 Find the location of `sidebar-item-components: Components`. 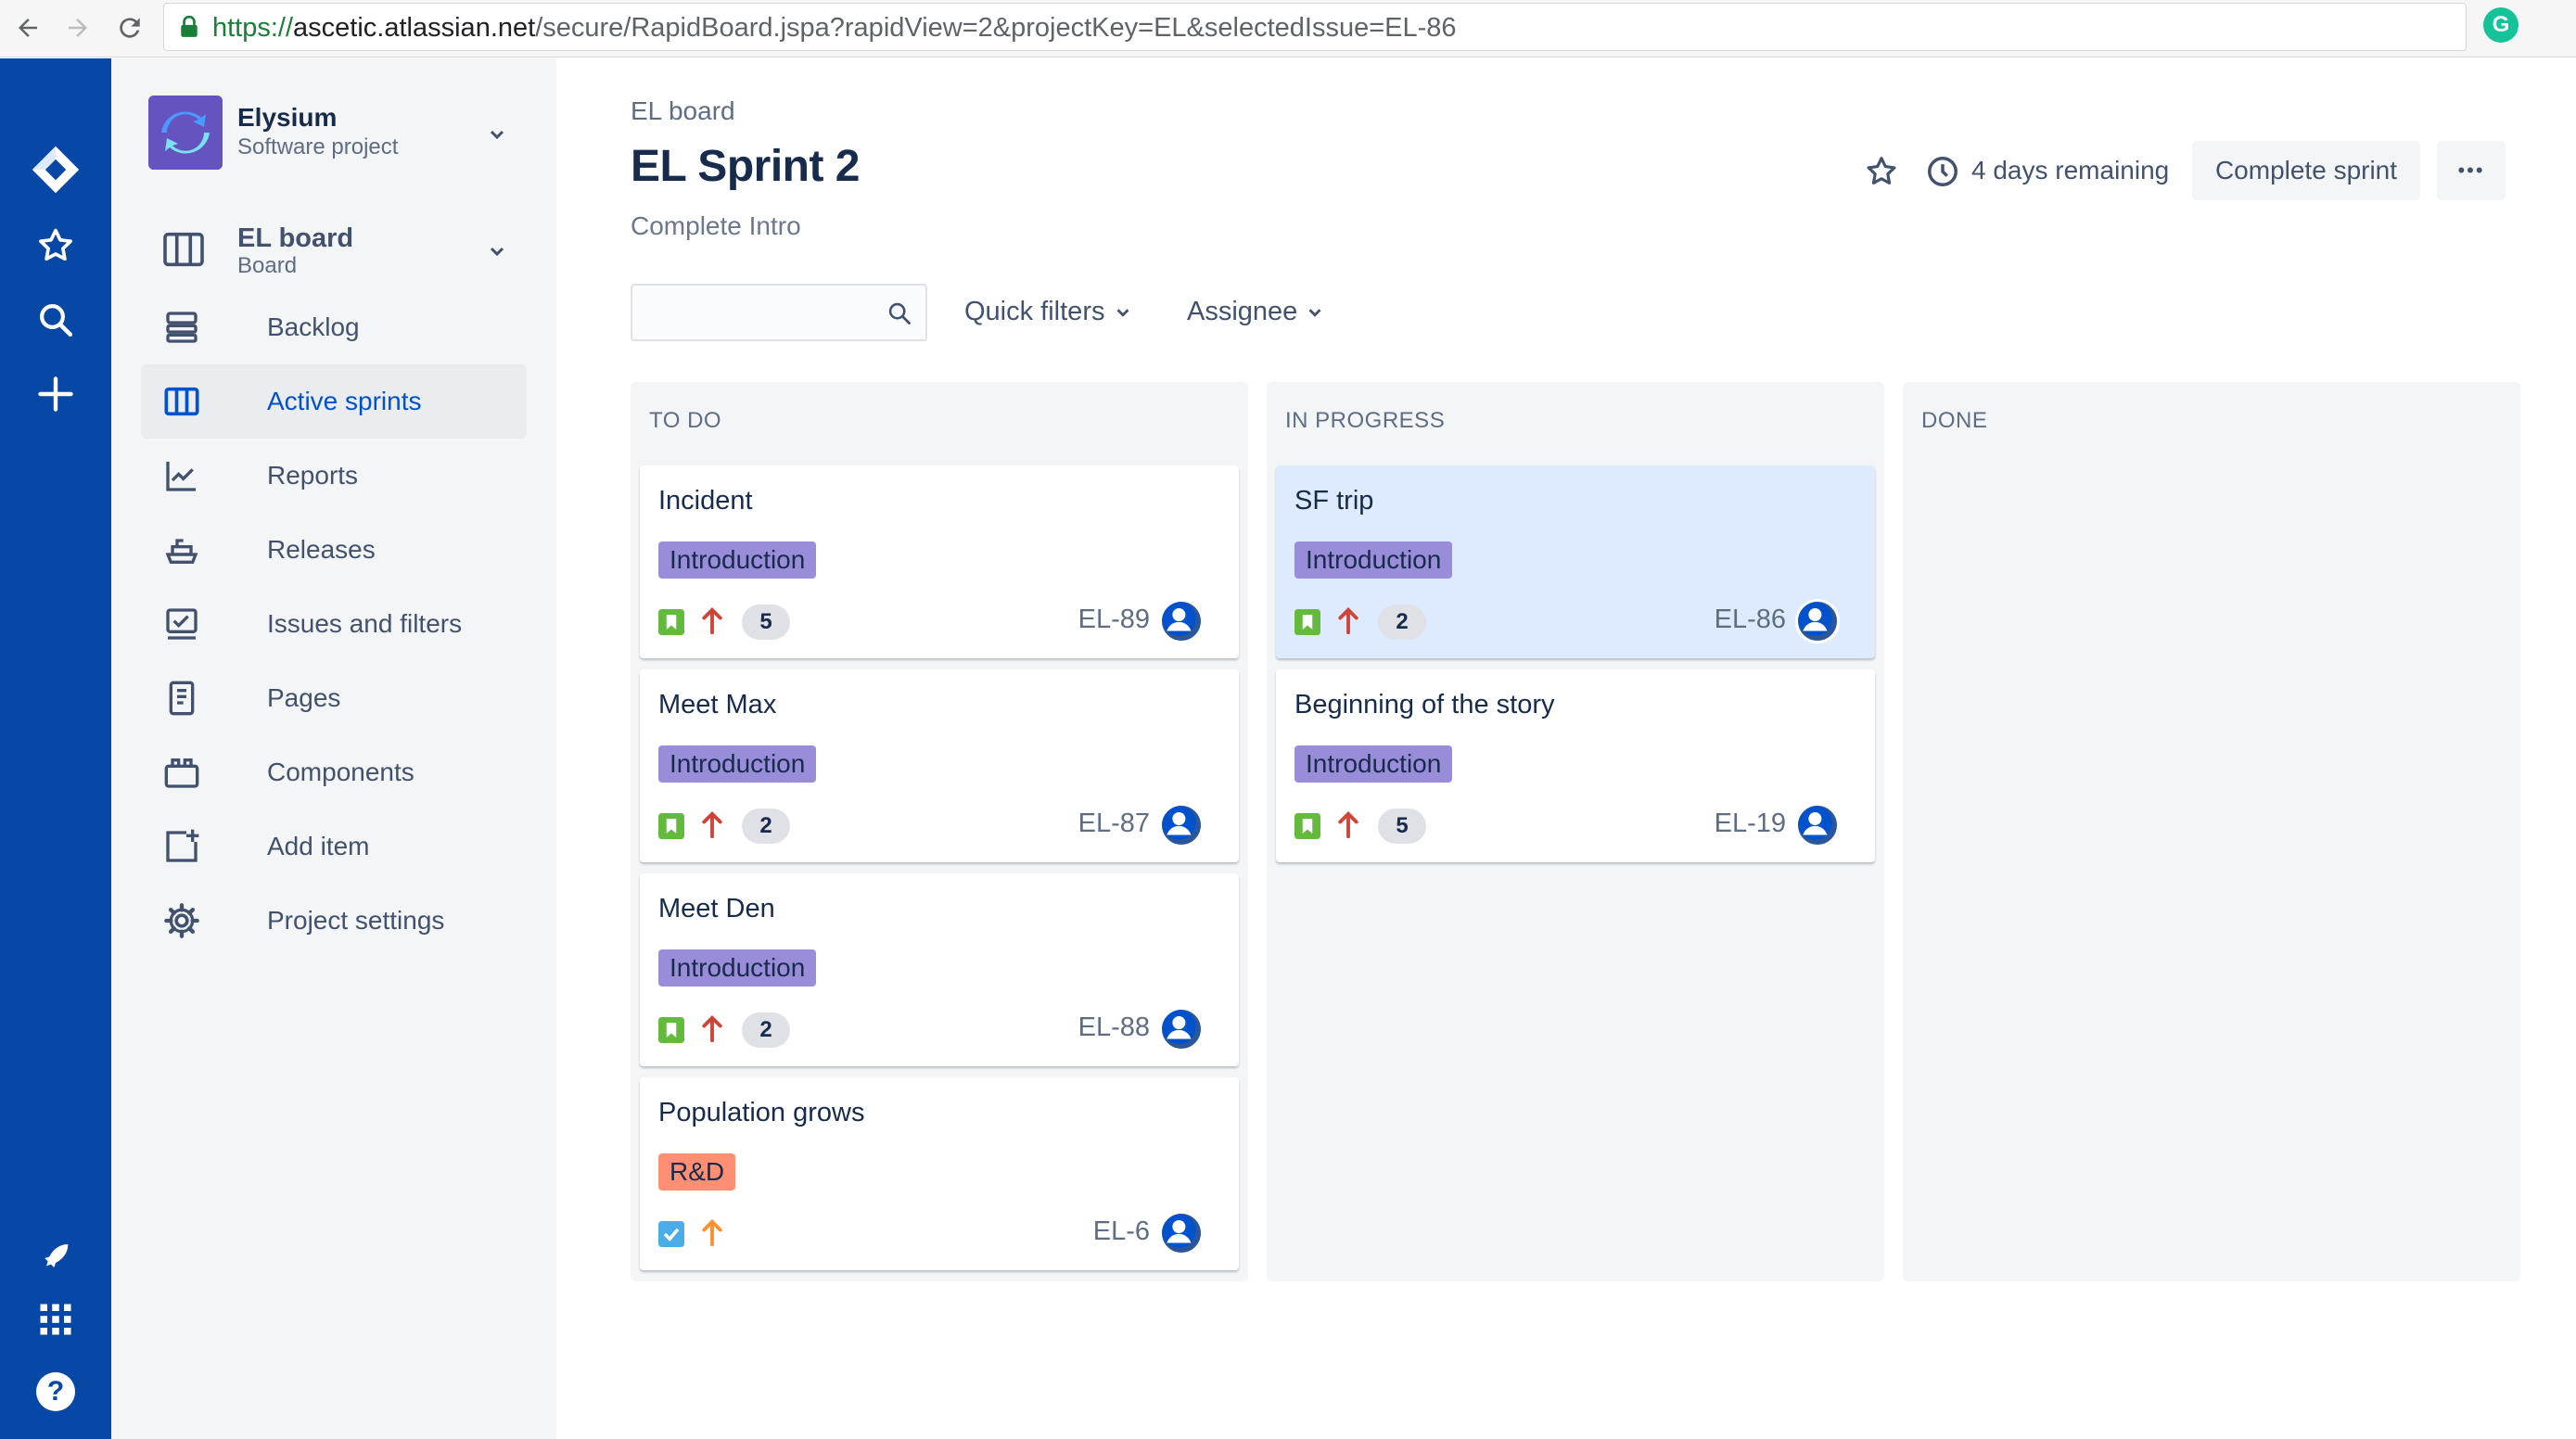

sidebar-item-components: Components is located at coordinates (334, 772).